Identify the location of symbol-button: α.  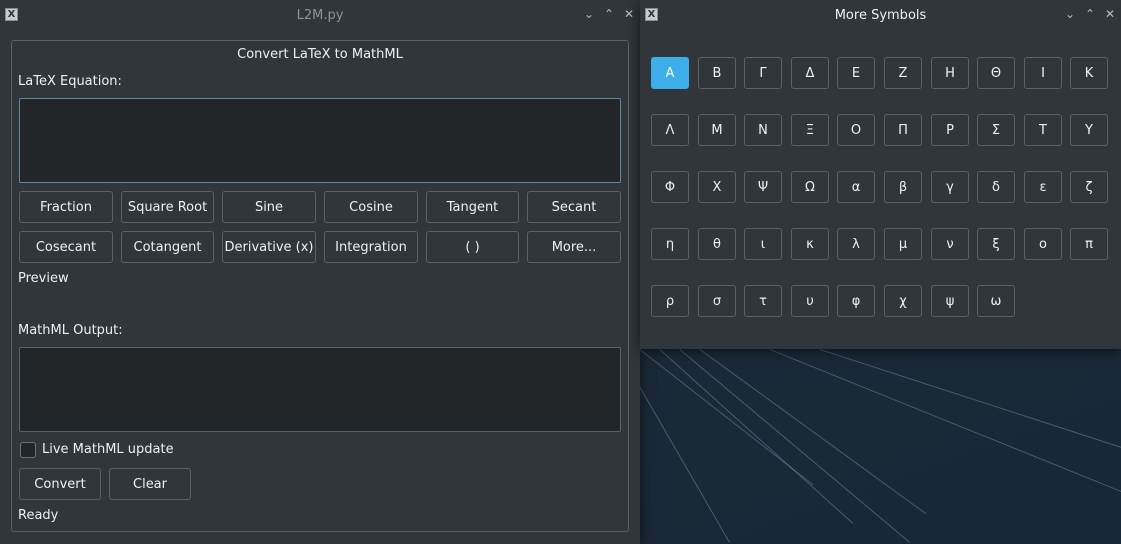
(856, 187).